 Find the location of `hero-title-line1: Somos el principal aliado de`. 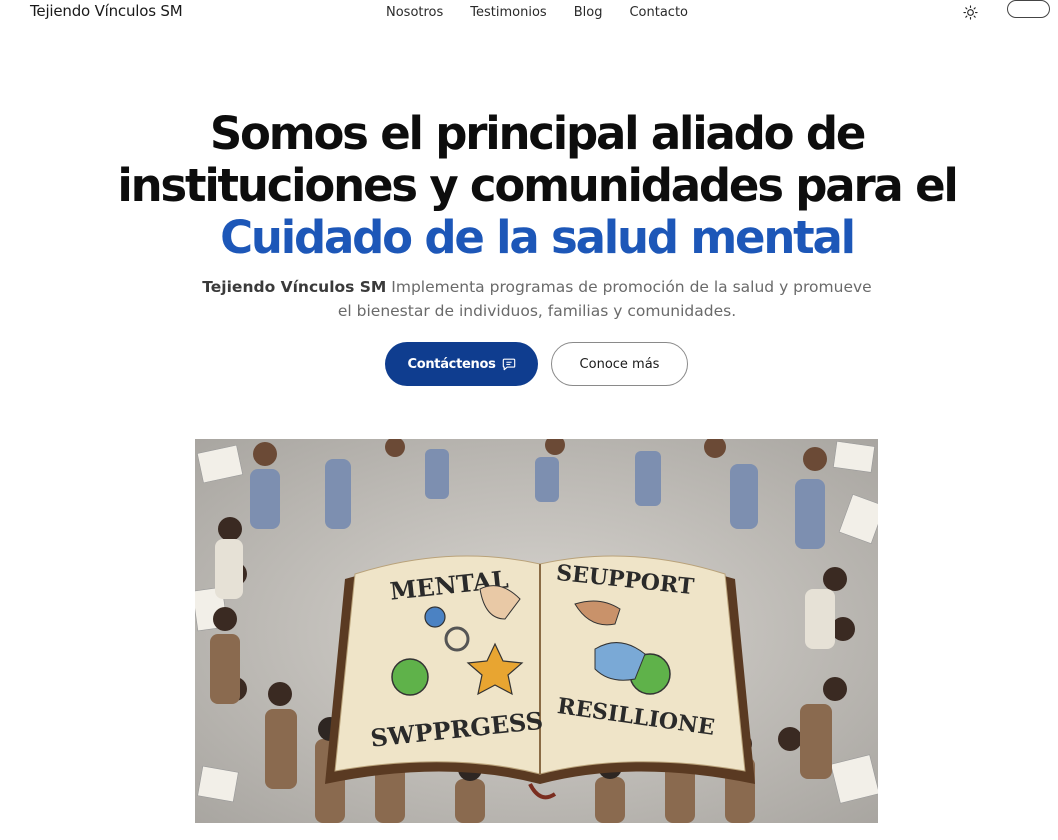

hero-title-line1: Somos el principal aliado de is located at coordinates (538, 133).